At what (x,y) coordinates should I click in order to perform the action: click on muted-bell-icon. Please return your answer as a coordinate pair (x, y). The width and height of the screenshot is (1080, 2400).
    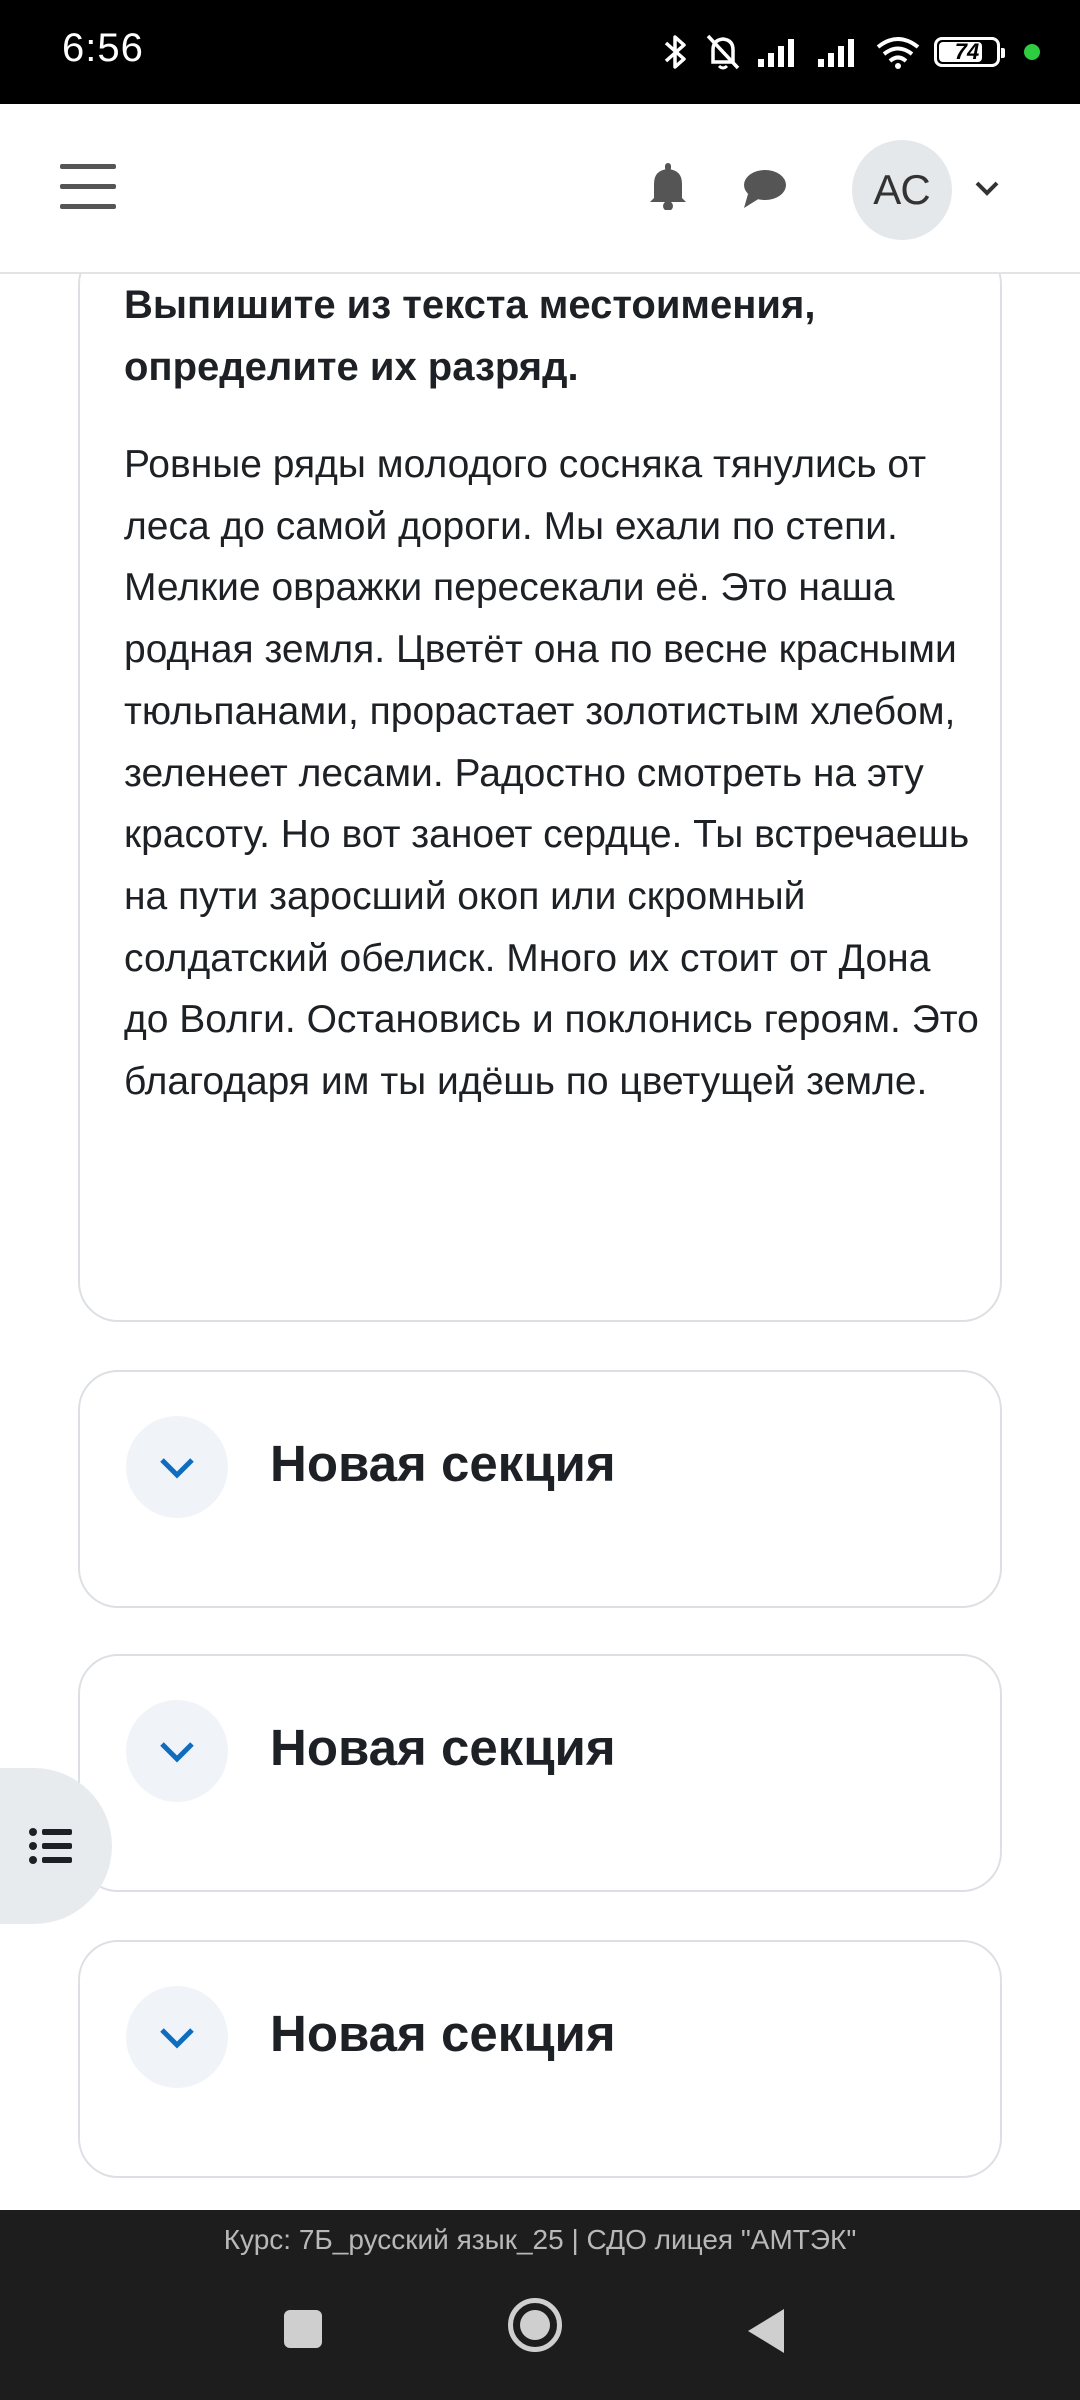
    Looking at the image, I should click on (723, 52).